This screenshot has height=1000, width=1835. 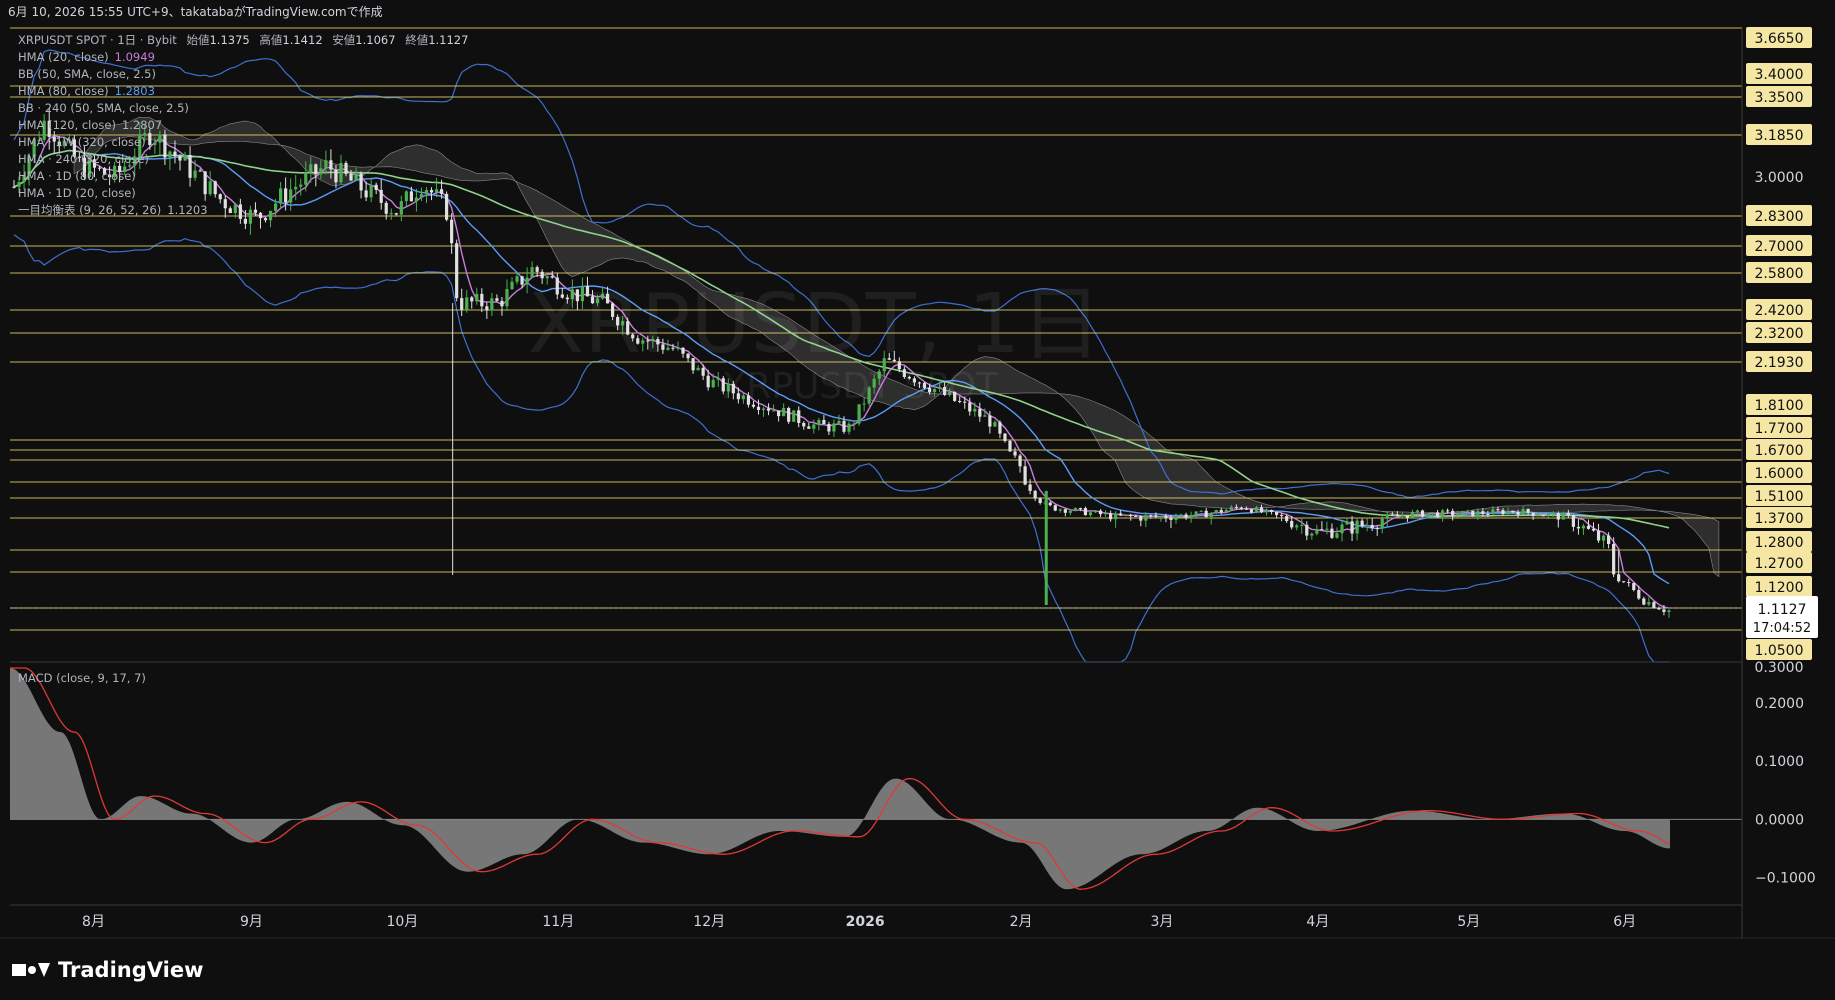 I want to click on level-label: 3.4000, so click(x=1779, y=75).